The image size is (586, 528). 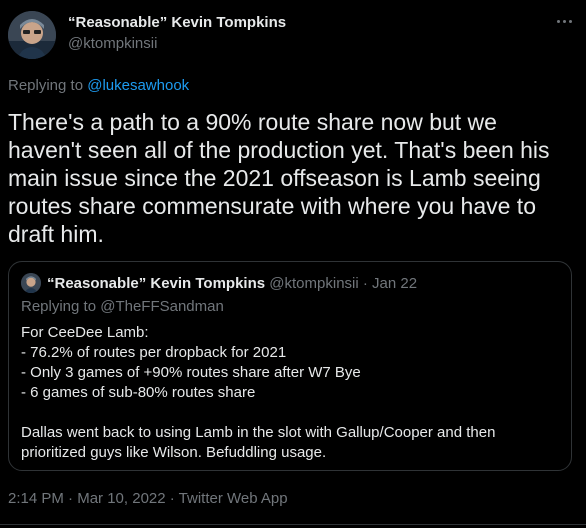 What do you see at coordinates (314, 283) in the screenshot?
I see `quoted-author-handle: @ktompkinsii` at bounding box center [314, 283].